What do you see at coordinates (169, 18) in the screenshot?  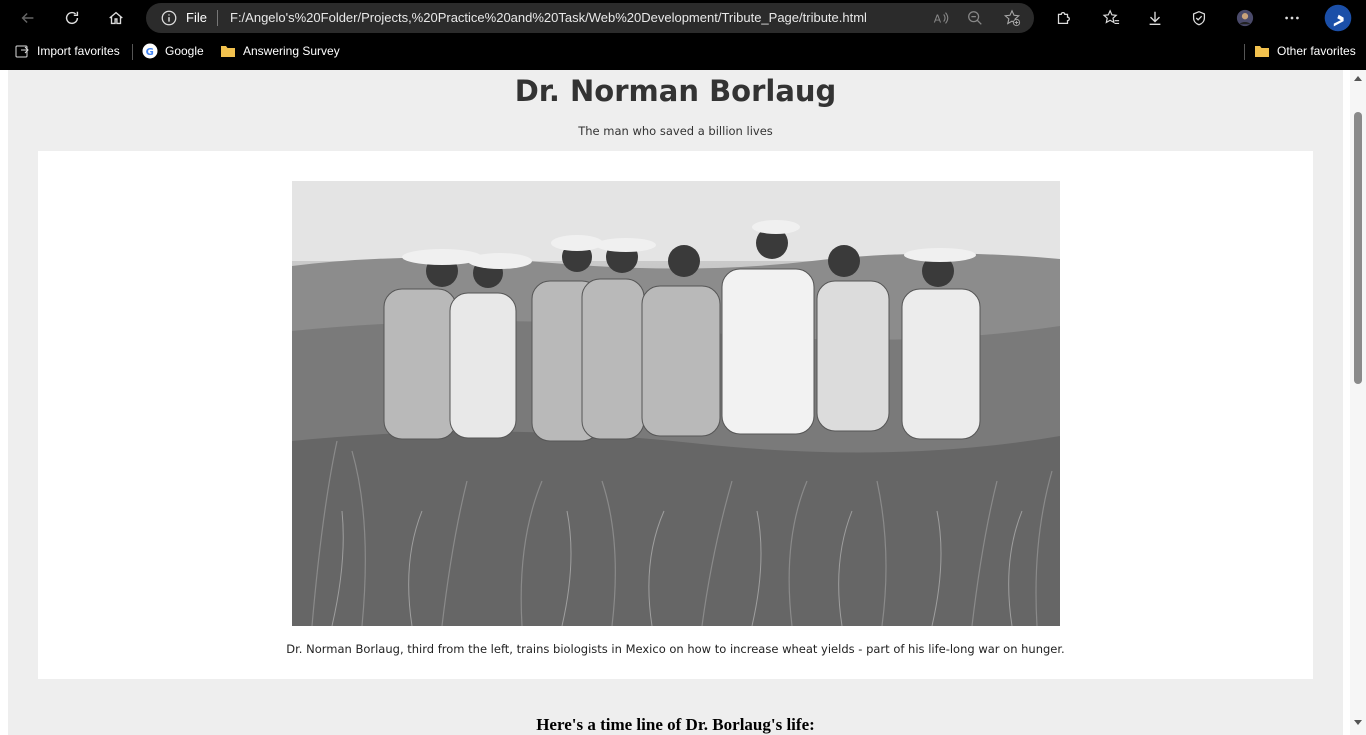 I see `info-icon` at bounding box center [169, 18].